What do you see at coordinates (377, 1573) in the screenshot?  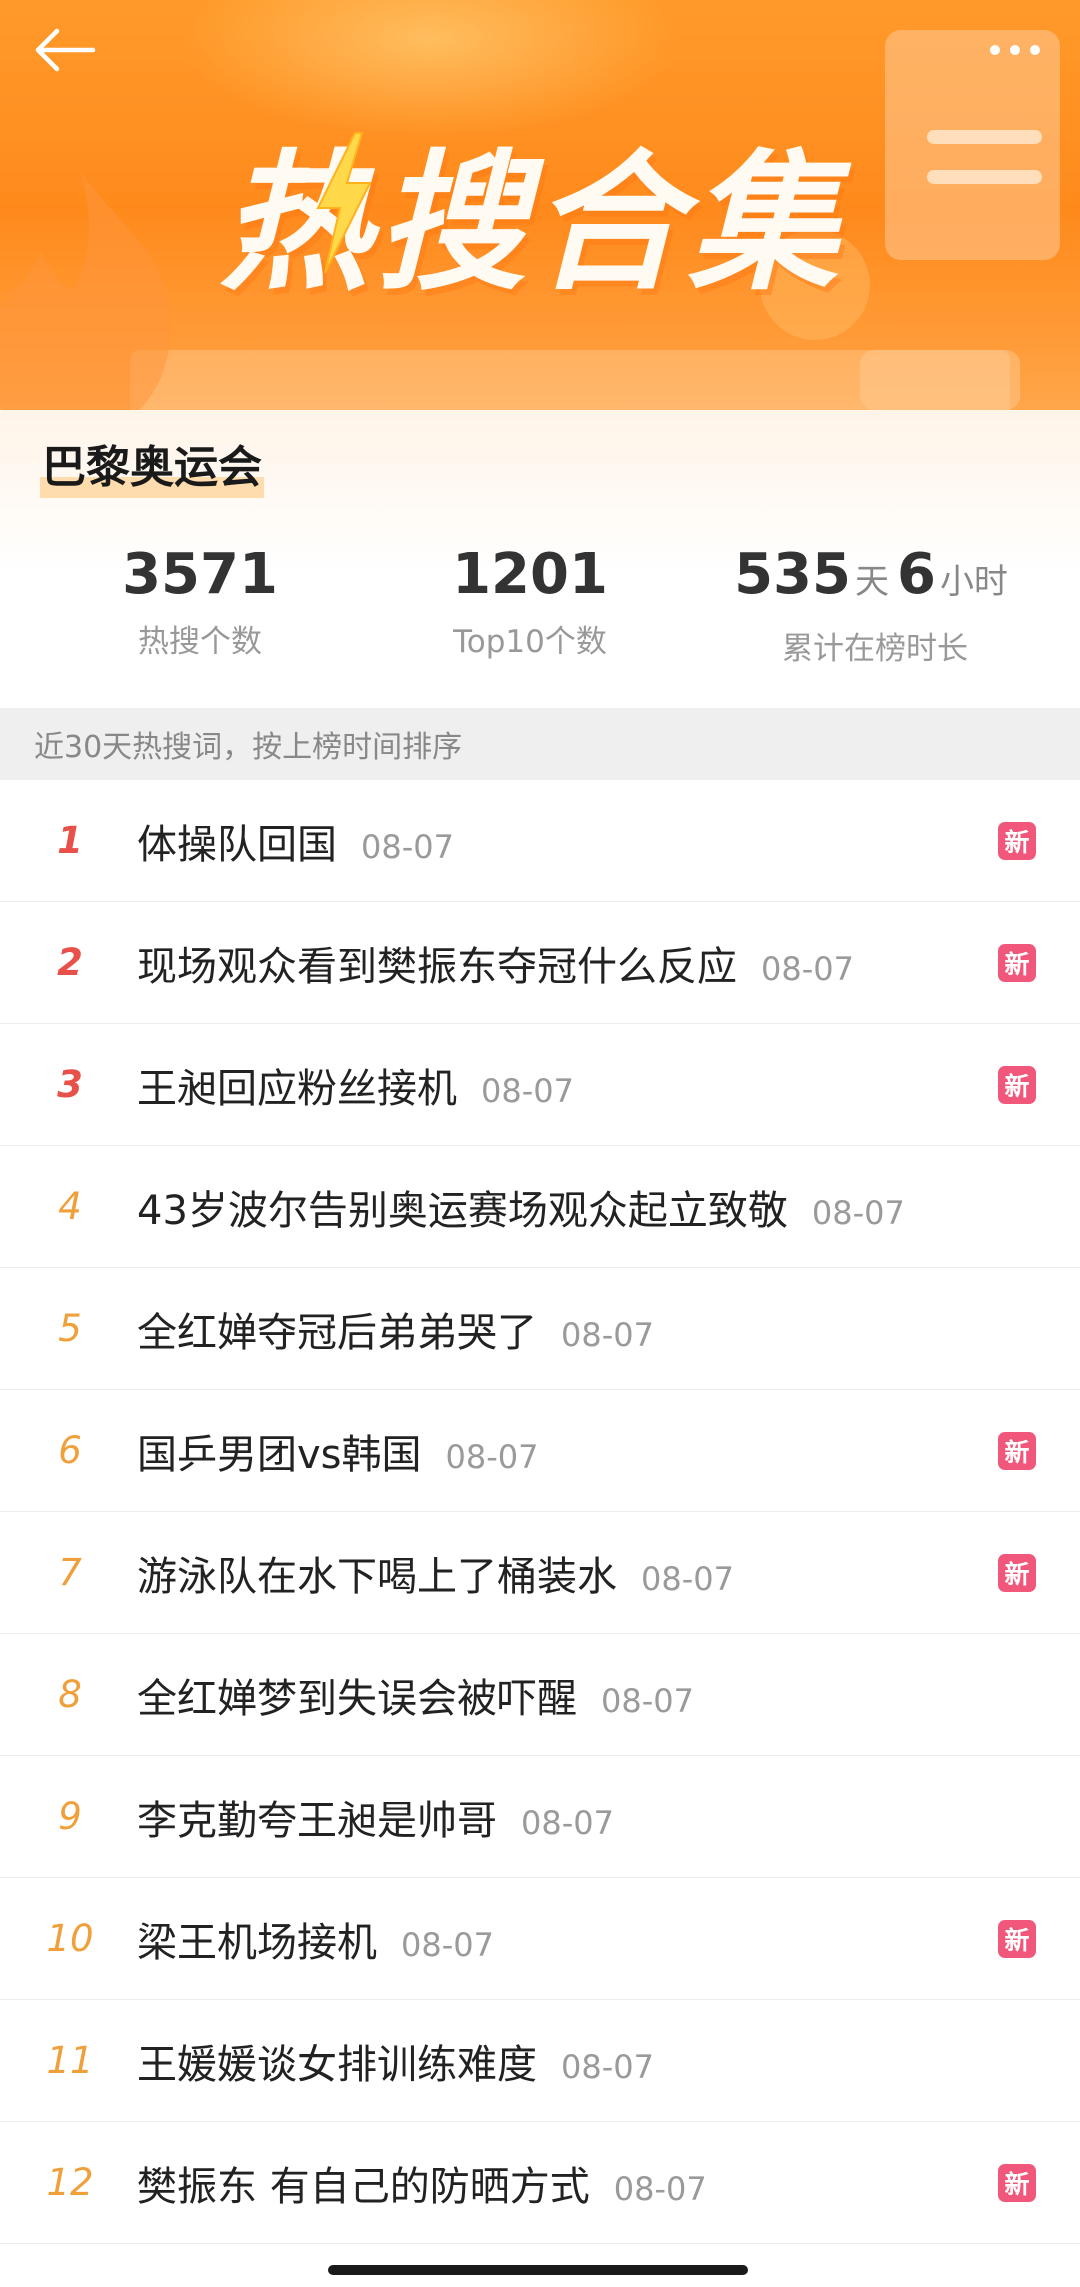 I see `item-title: 游泳队在水下喝上了桶装水` at bounding box center [377, 1573].